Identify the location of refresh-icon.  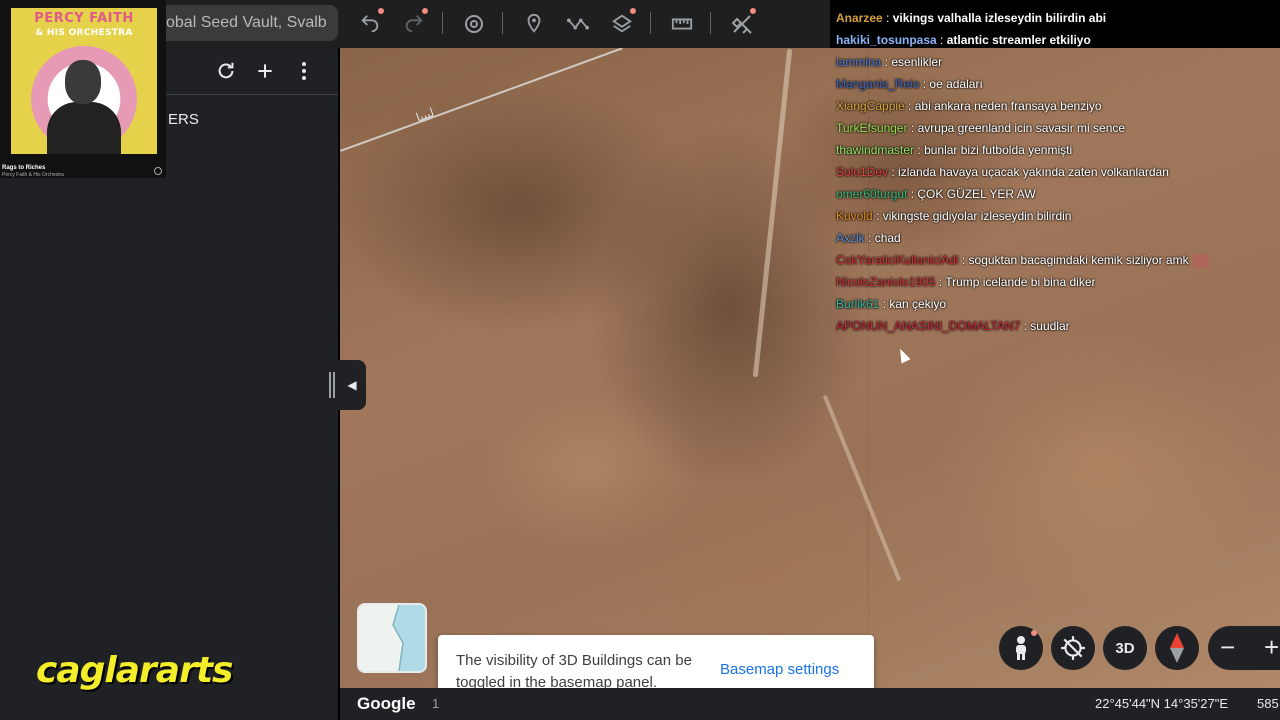
(226, 70).